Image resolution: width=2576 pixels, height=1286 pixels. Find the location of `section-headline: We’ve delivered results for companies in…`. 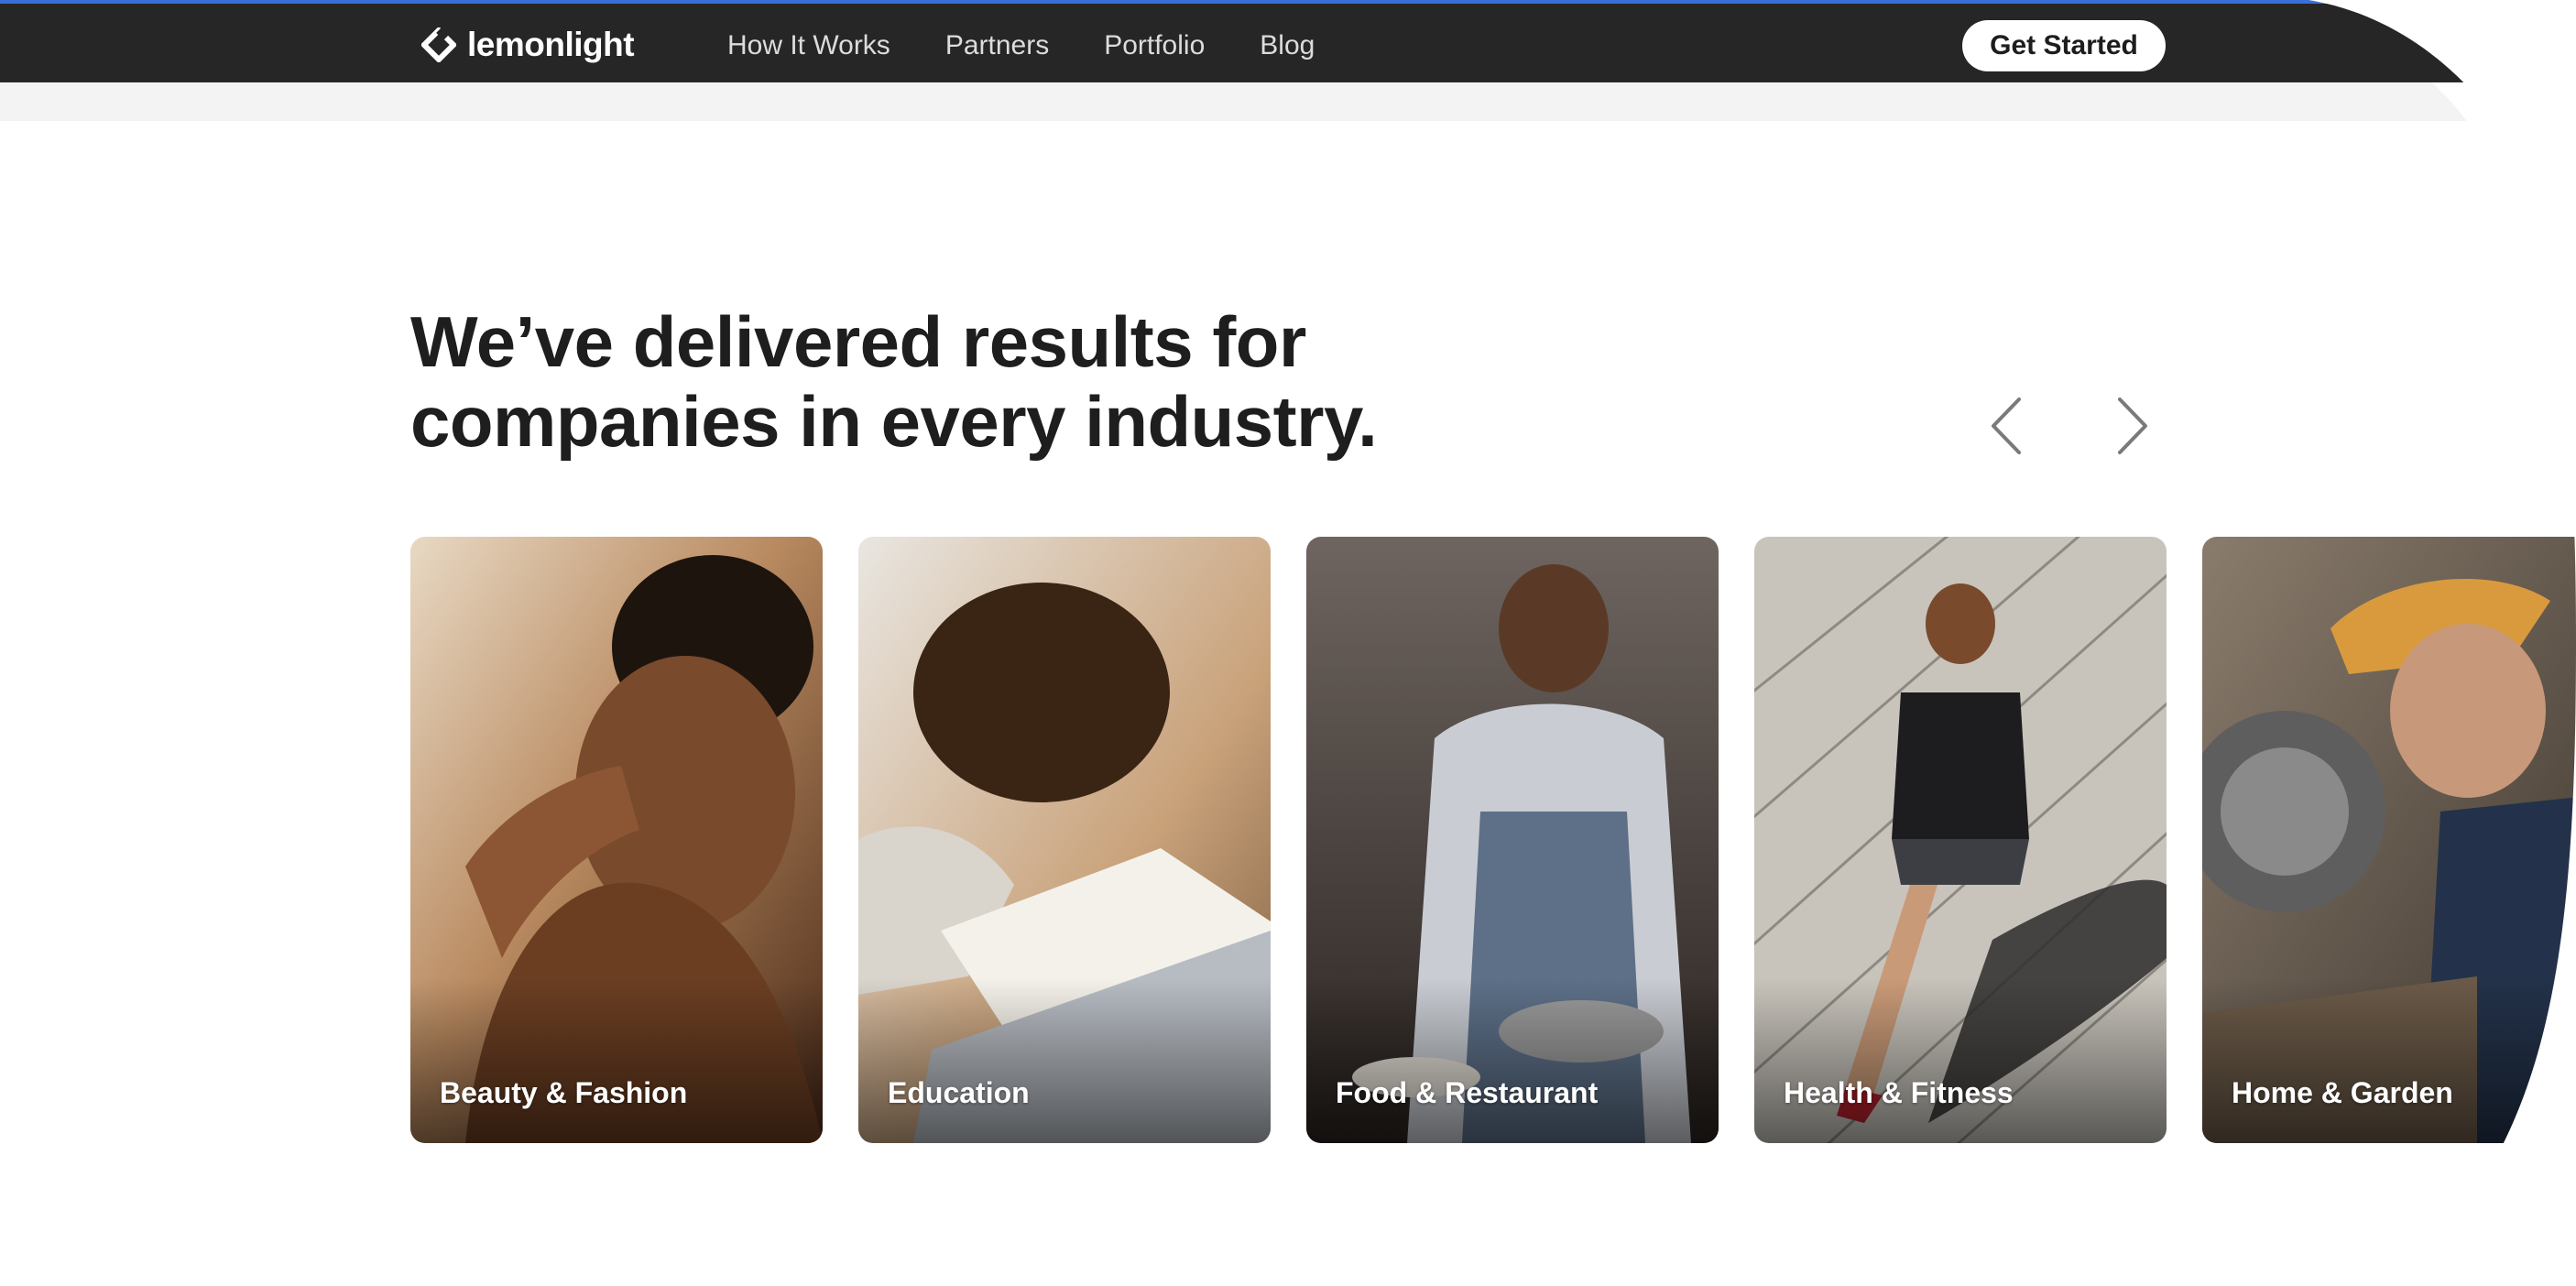

section-headline: We’ve delivered results for companies in… is located at coordinates (914, 382).